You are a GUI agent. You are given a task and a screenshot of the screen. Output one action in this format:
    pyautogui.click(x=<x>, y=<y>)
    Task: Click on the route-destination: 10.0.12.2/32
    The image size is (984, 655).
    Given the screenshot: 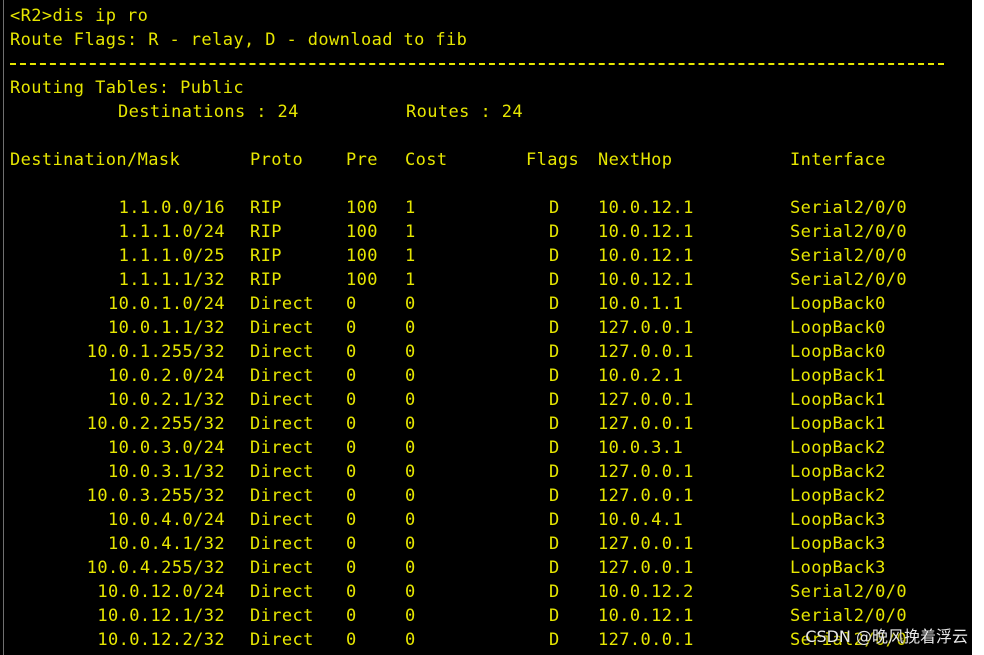 What is the action you would take?
    pyautogui.click(x=161, y=640)
    